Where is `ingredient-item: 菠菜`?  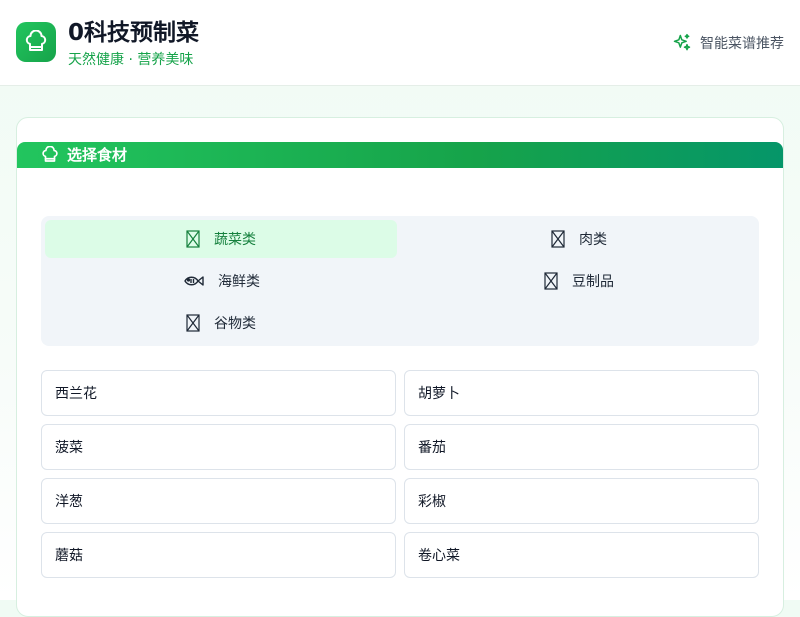
ingredient-item: 菠菜 is located at coordinates (218, 447).